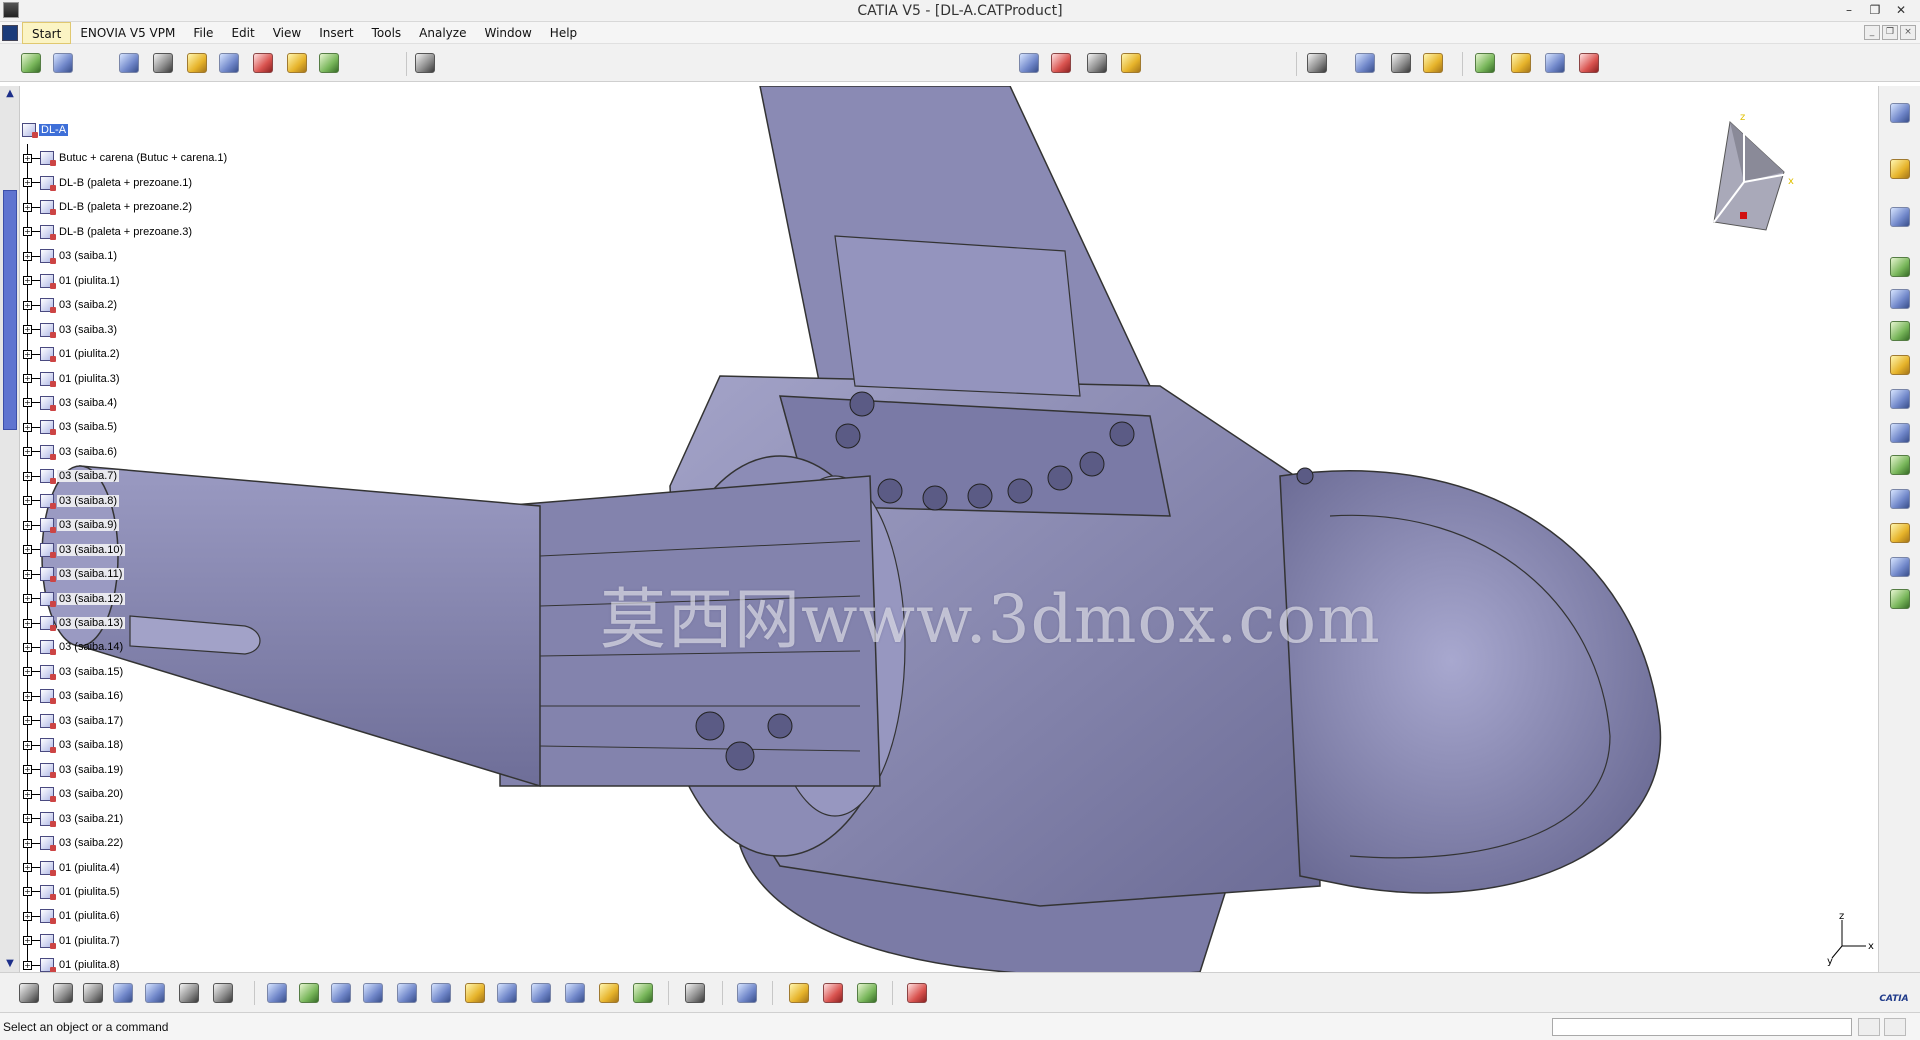 This screenshot has width=1920, height=1040. What do you see at coordinates (10, 94) in the screenshot?
I see `scroll-up-arrow-icon: ▲` at bounding box center [10, 94].